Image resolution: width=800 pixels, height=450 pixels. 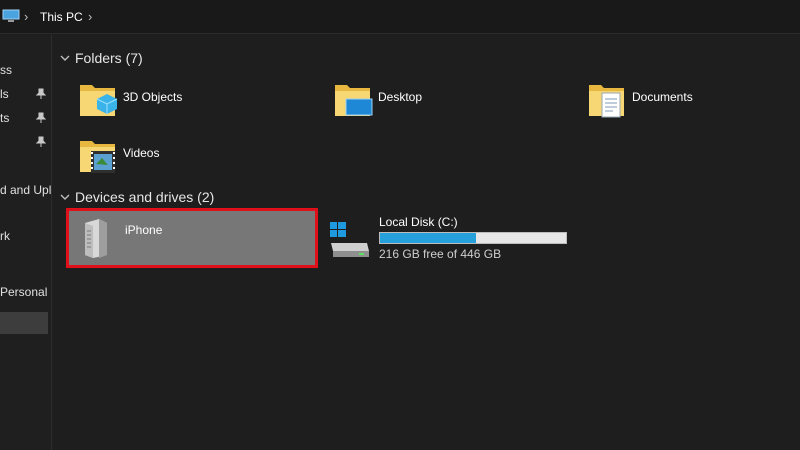 I want to click on disk-usage-bar, so click(x=473, y=238).